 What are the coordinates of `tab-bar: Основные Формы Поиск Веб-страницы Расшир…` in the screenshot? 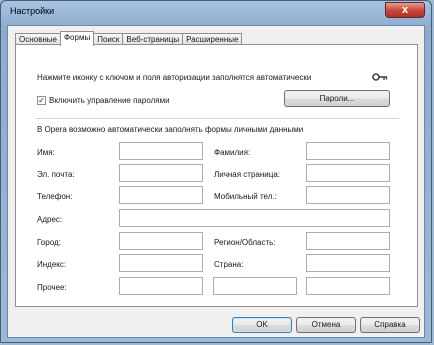 It's located at (129, 38).